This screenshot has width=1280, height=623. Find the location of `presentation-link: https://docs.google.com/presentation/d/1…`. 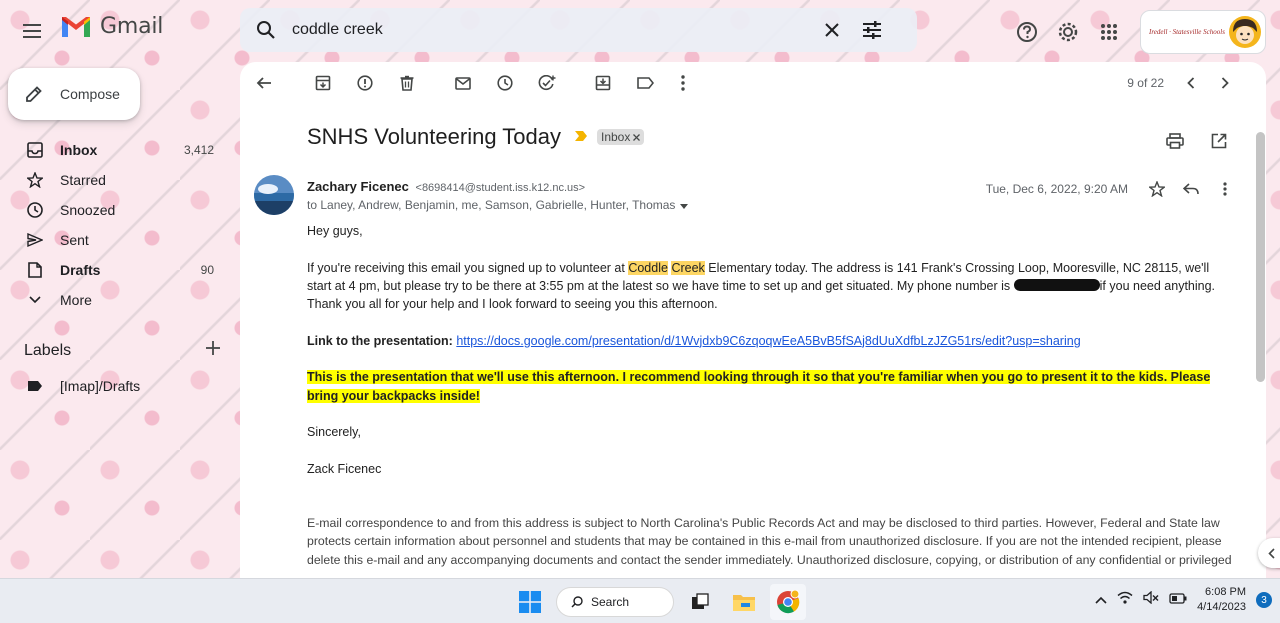

presentation-link: https://docs.google.com/presentation/d/1… is located at coordinates (768, 341).